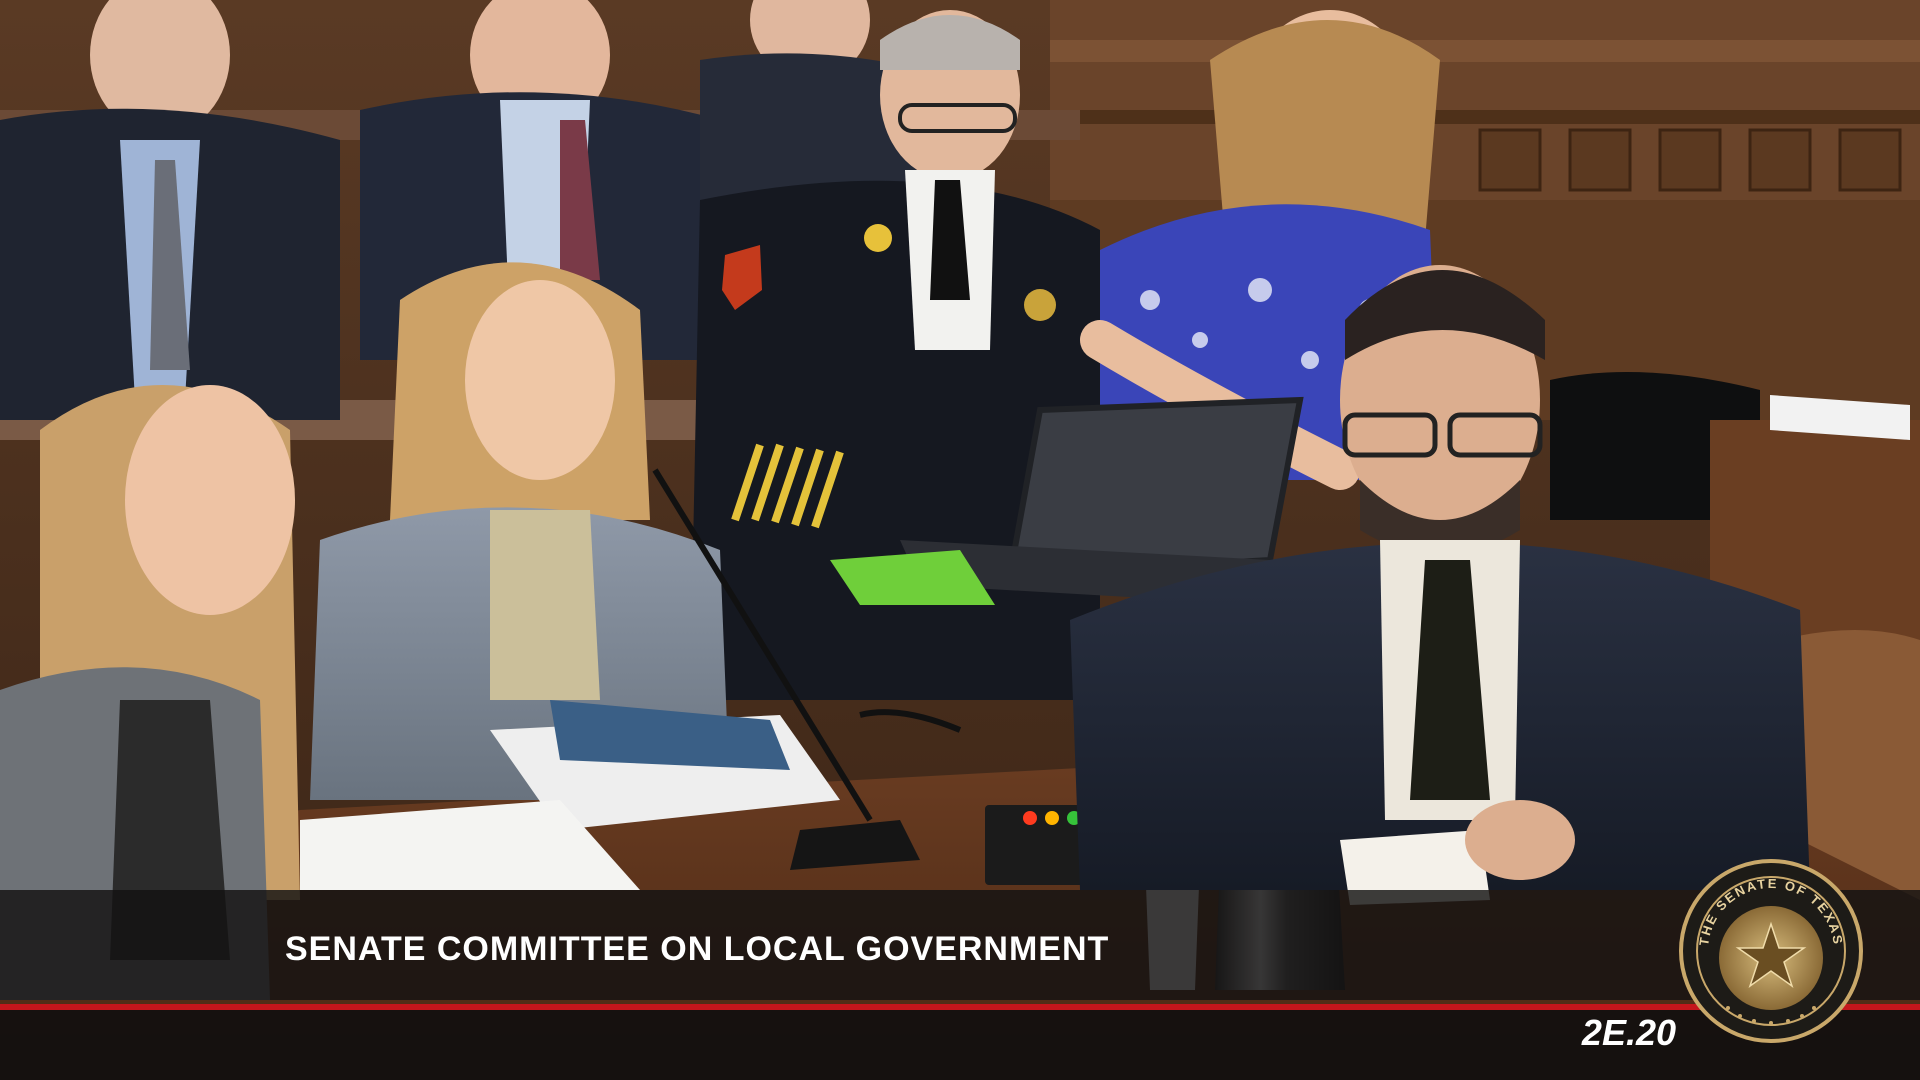  I want to click on senate-seal-logo: THE SENATE OF TEXAS, so click(1771, 951).